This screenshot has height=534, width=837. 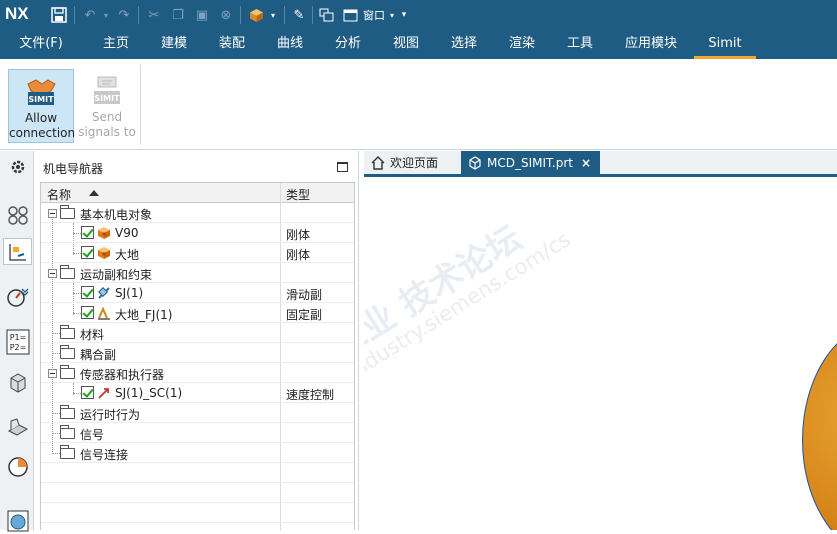 What do you see at coordinates (342, 167) in the screenshot?
I see `maximize-icon` at bounding box center [342, 167].